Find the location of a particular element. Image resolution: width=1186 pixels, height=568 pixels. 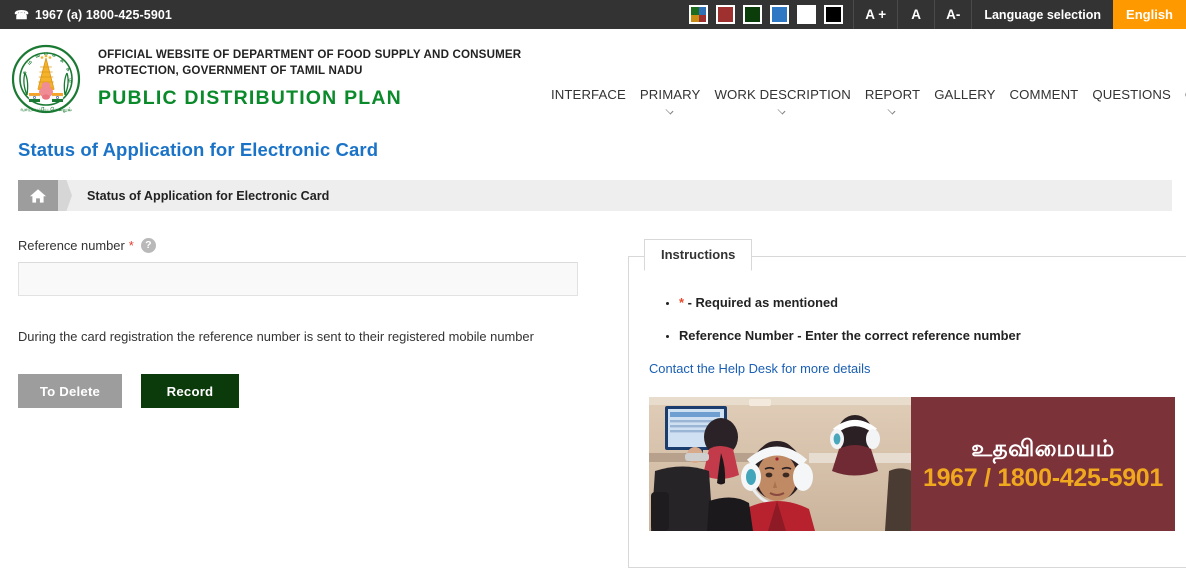

brand-subtitle-line2: PROTECTION, GOVERNMENT OF TAMIL NADU is located at coordinates (230, 70).